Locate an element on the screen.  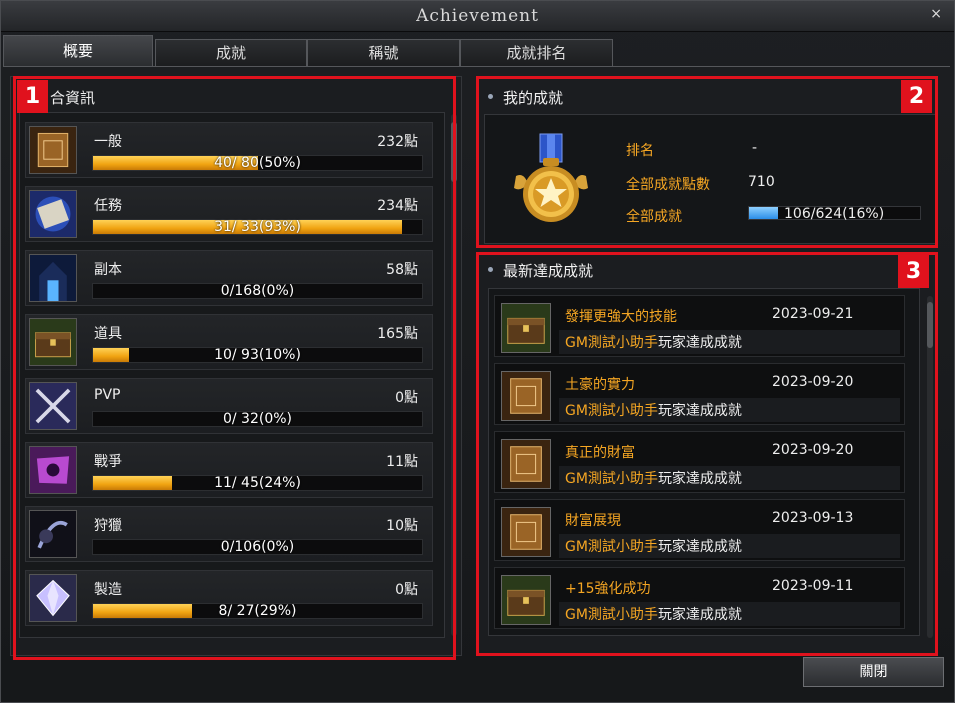
recent-row: 財富展現 2023-09-13 GM測試小助手玩家達成成就 is located at coordinates (699, 530).